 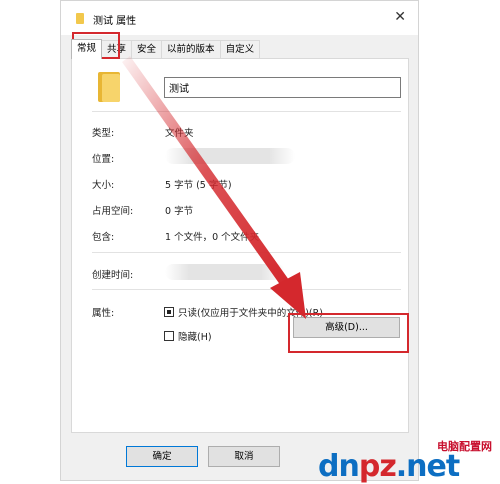 What do you see at coordinates (103, 313) in the screenshot?
I see `attributes-label: 属性:` at bounding box center [103, 313].